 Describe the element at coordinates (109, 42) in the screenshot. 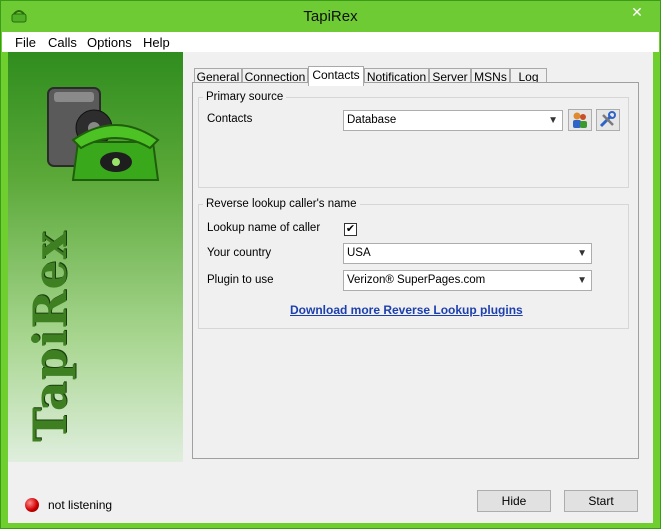

I see `menu-options: Options` at that location.